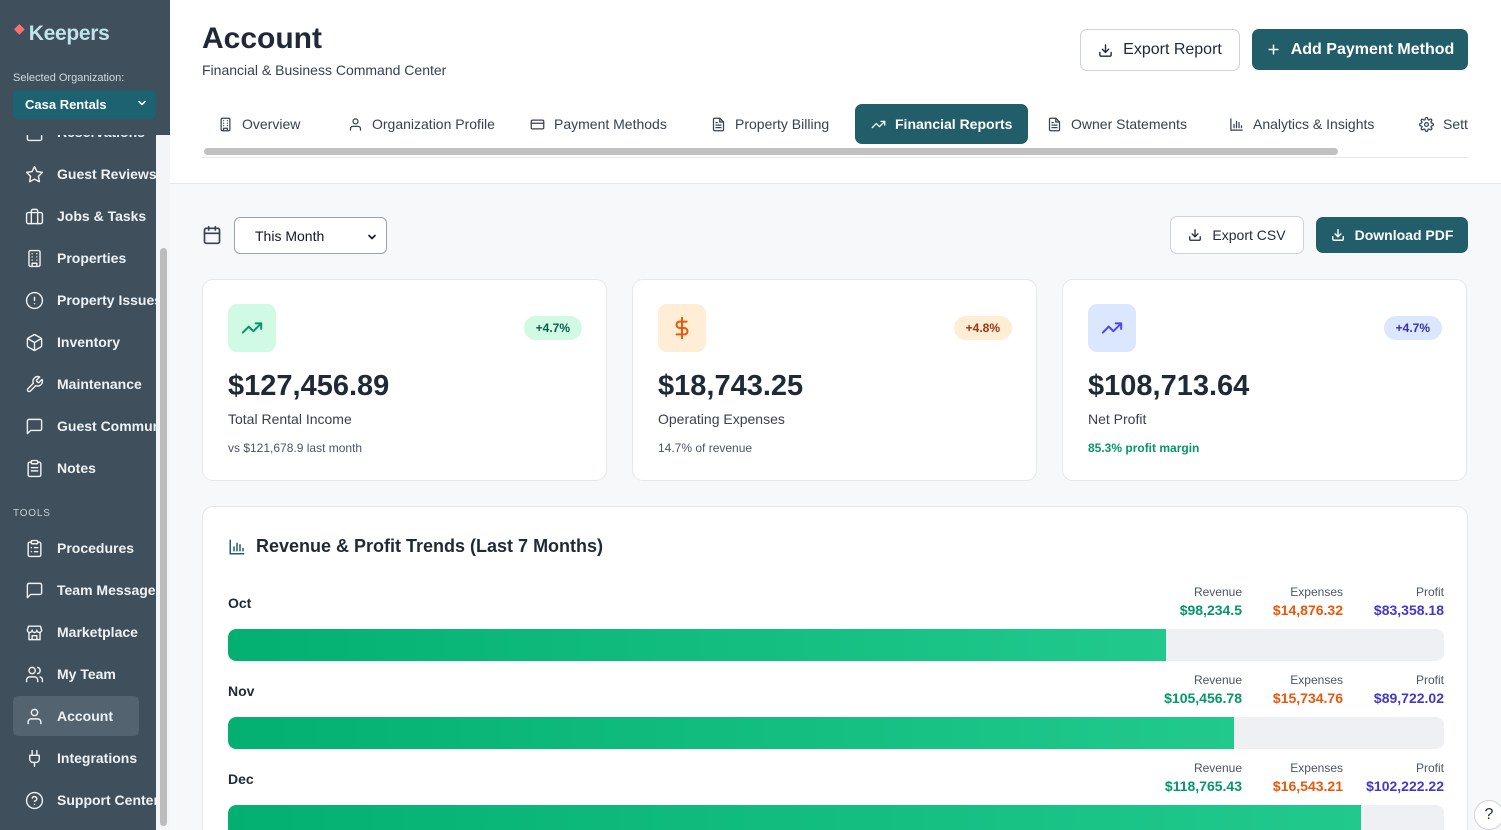 The height and width of the screenshot is (830, 1501). Describe the element at coordinates (1412, 328) in the screenshot. I see `change-badge: +4.7%` at that location.